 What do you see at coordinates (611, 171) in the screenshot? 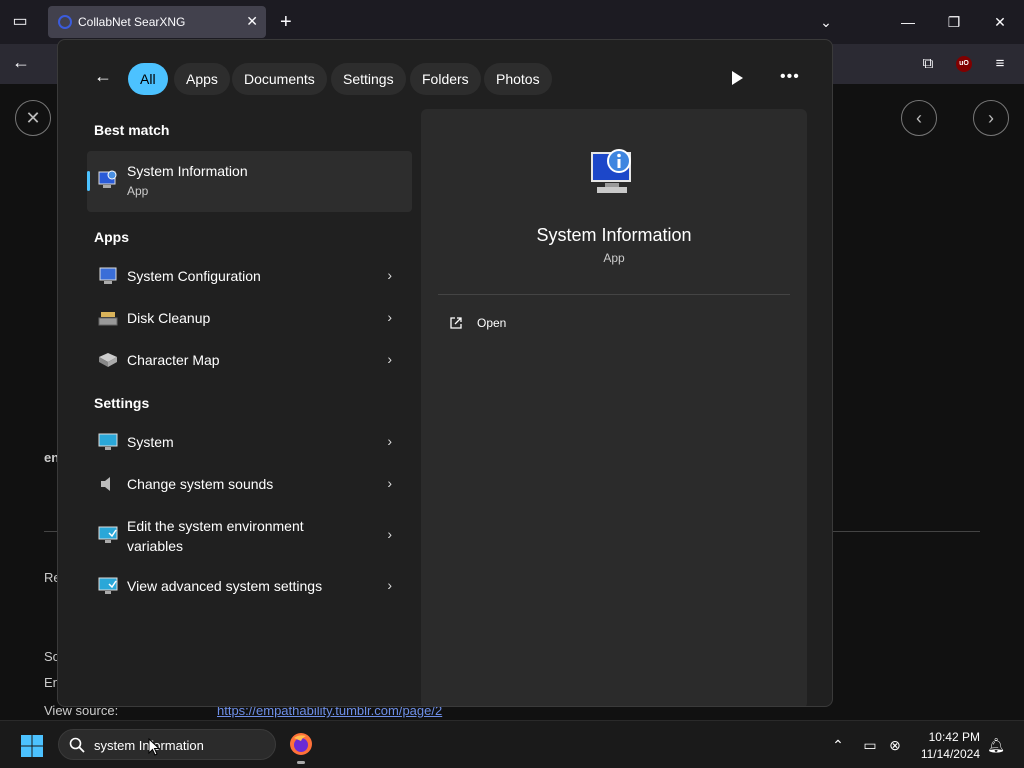
I see `system-information-large-icon` at bounding box center [611, 171].